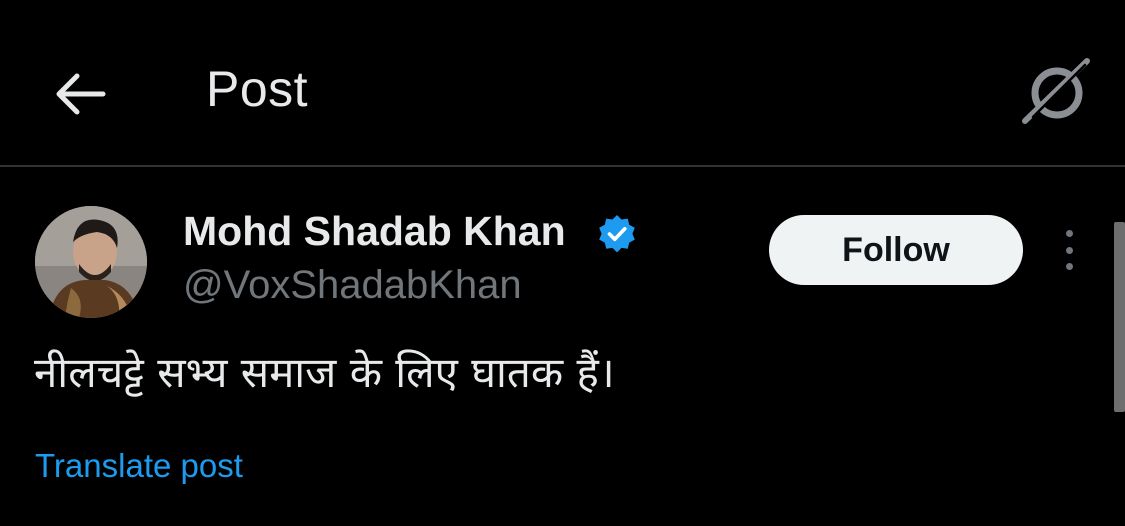 The width and height of the screenshot is (1125, 526). What do you see at coordinates (324, 372) in the screenshot?
I see `post-text: नीलचट्टे सभ्य समाज के लिए घातक हैं।` at bounding box center [324, 372].